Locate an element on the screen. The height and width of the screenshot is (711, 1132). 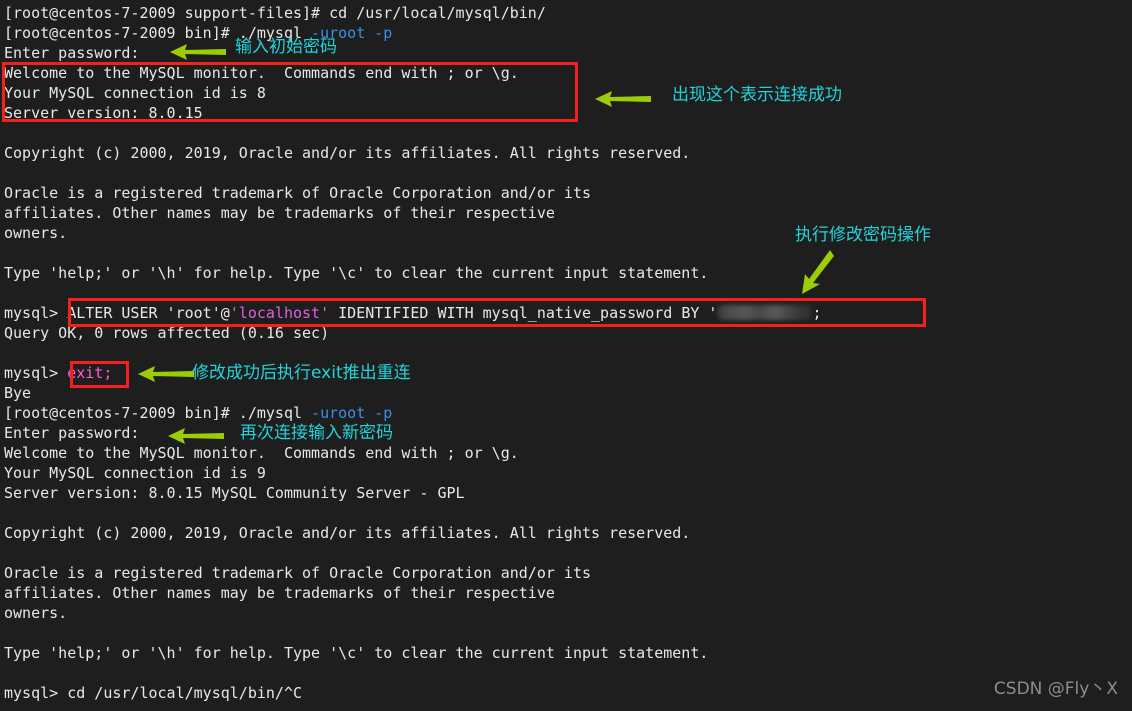
terminal-text: Server version: 8.0.15 is located at coordinates (103, 113).